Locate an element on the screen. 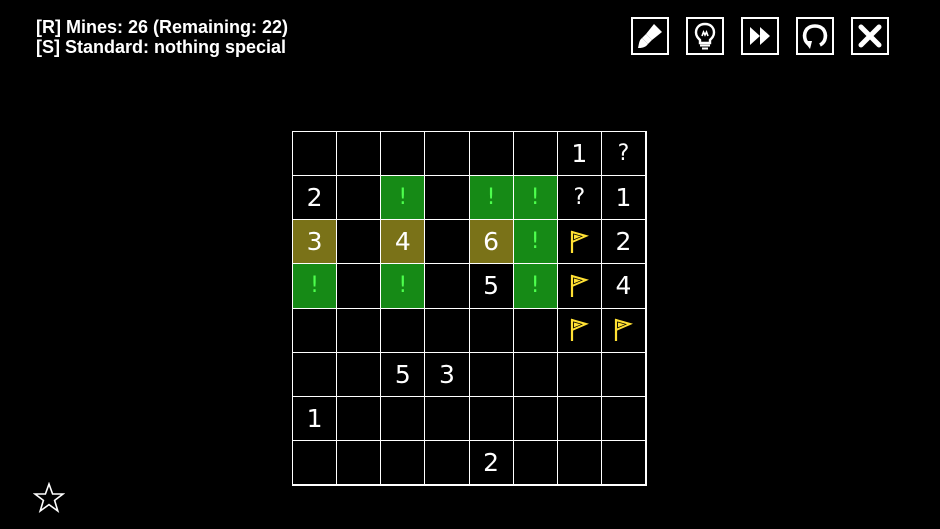  hint-button is located at coordinates (705, 36).